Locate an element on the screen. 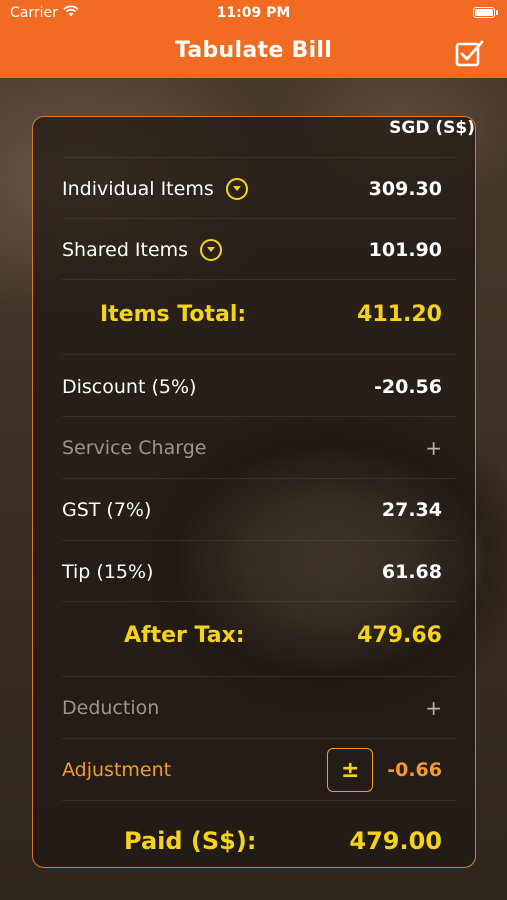  row-paid: Paid (S$): 479.00 is located at coordinates (283, 841).